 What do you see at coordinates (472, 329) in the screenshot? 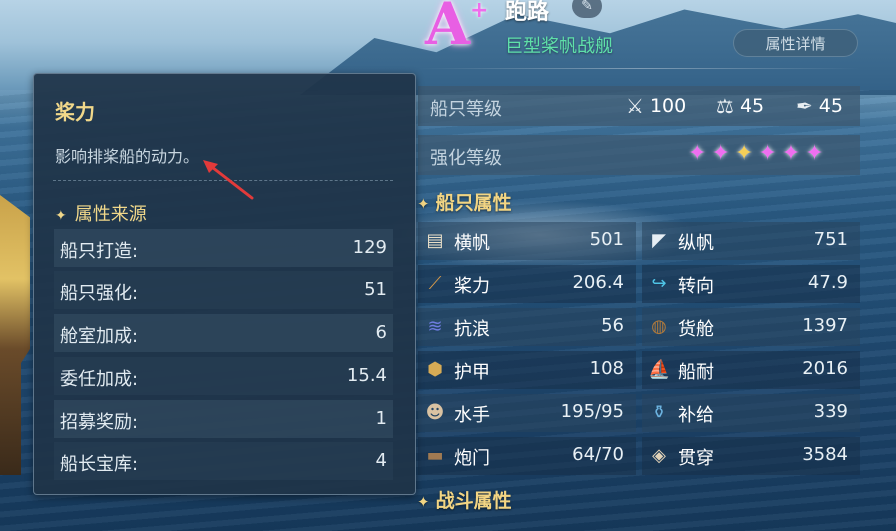
I see `attr-label: 抗浪` at bounding box center [472, 329].